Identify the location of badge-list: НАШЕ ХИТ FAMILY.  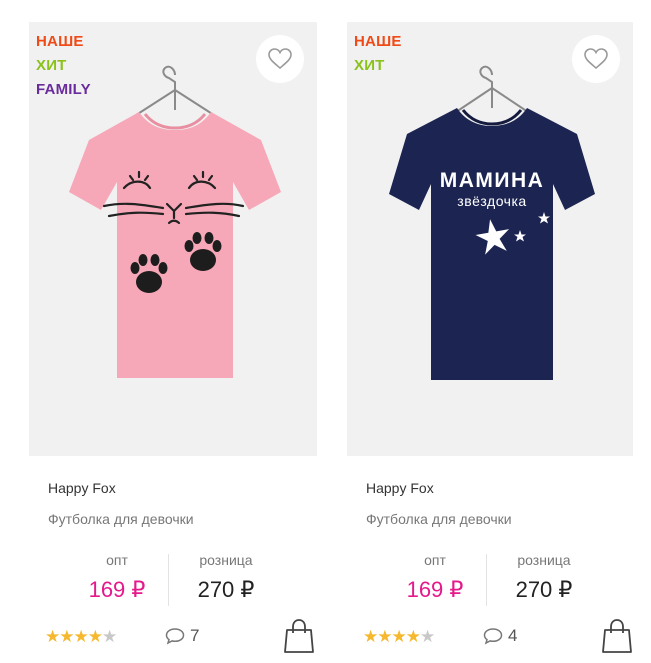
(63, 66).